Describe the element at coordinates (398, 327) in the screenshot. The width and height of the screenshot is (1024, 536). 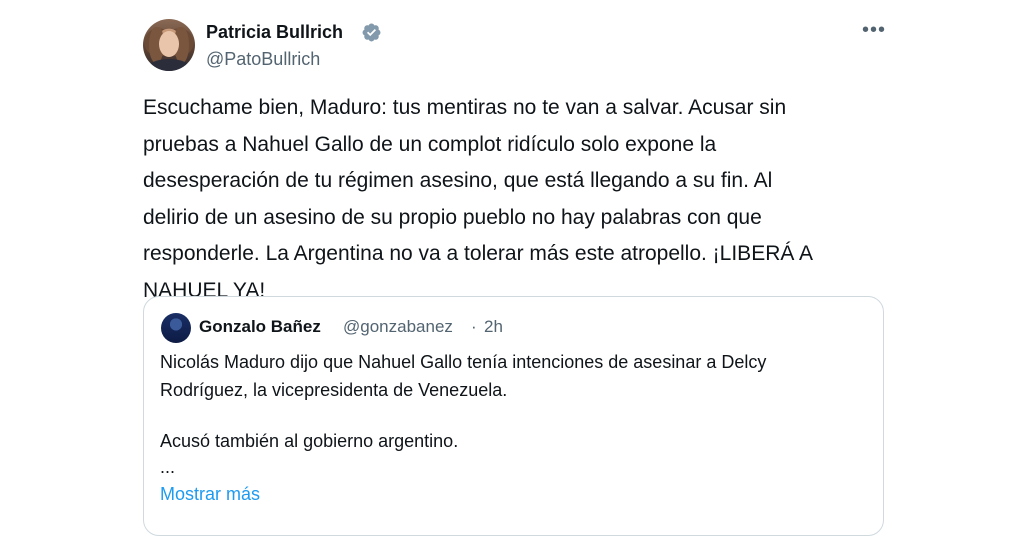
I see `quoted-author-handle: @gonzabanez` at that location.